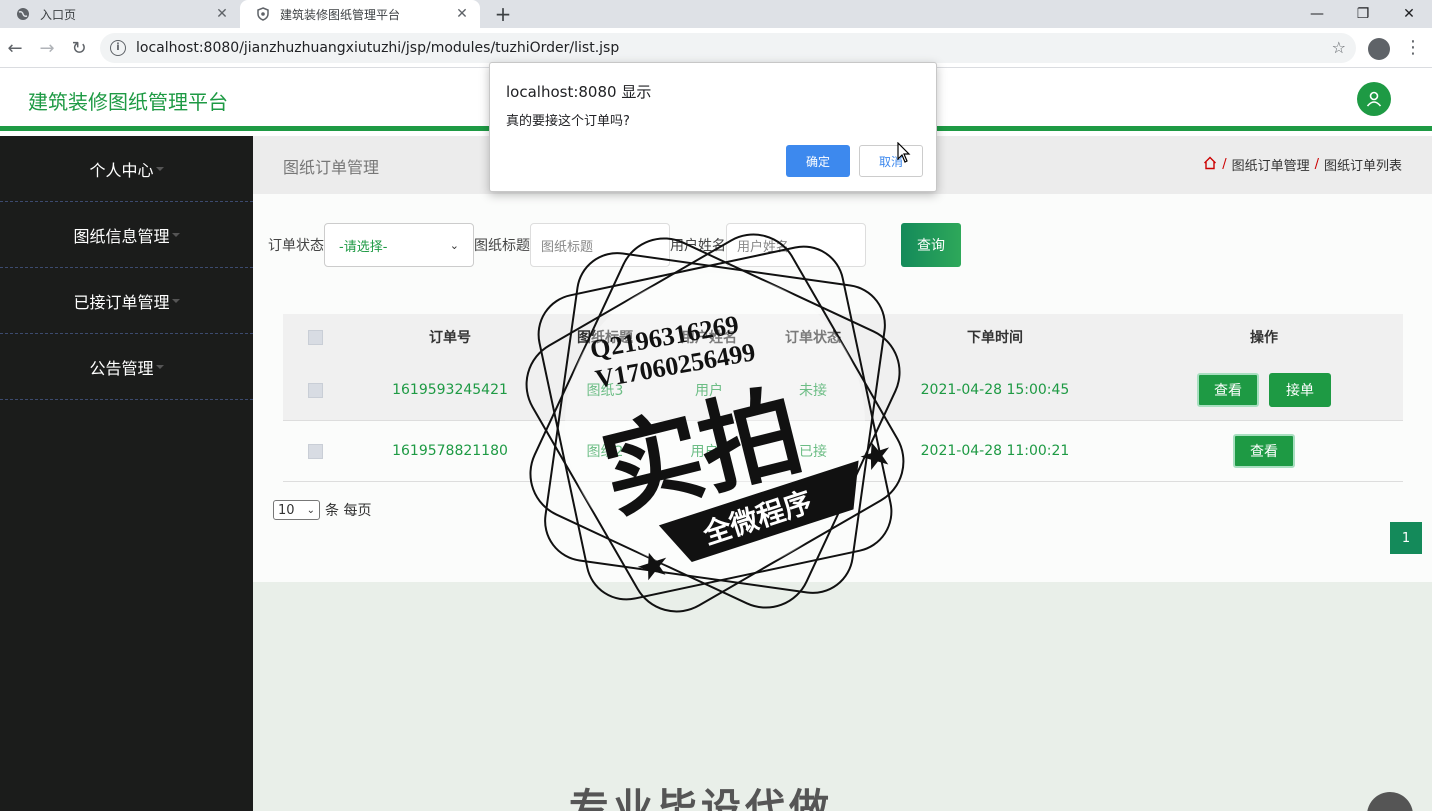 This screenshot has width=1432, height=811. I want to click on back-to-top-icon, so click(1390, 801).